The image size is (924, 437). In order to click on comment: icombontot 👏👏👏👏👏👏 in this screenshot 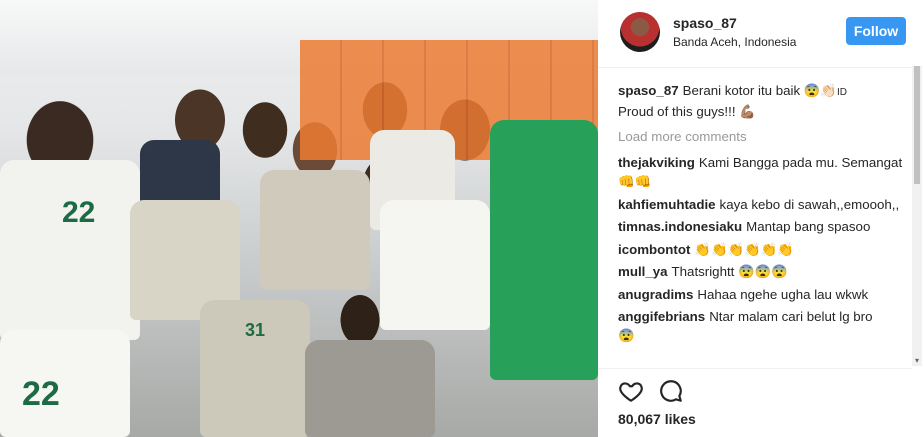, I will do `click(763, 249)`.